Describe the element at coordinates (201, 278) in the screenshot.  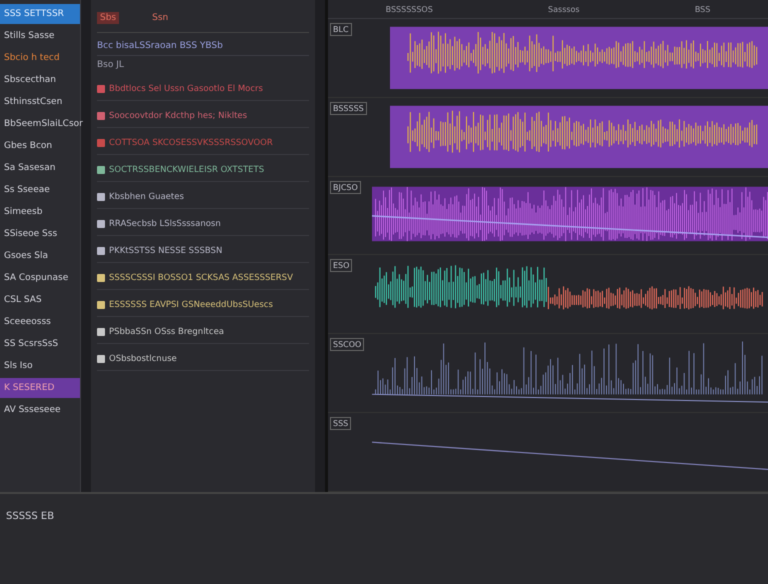
I see `list-item: SSSSCSSSI BOSSO1 SCKSAS ASSESSSERSV` at that location.